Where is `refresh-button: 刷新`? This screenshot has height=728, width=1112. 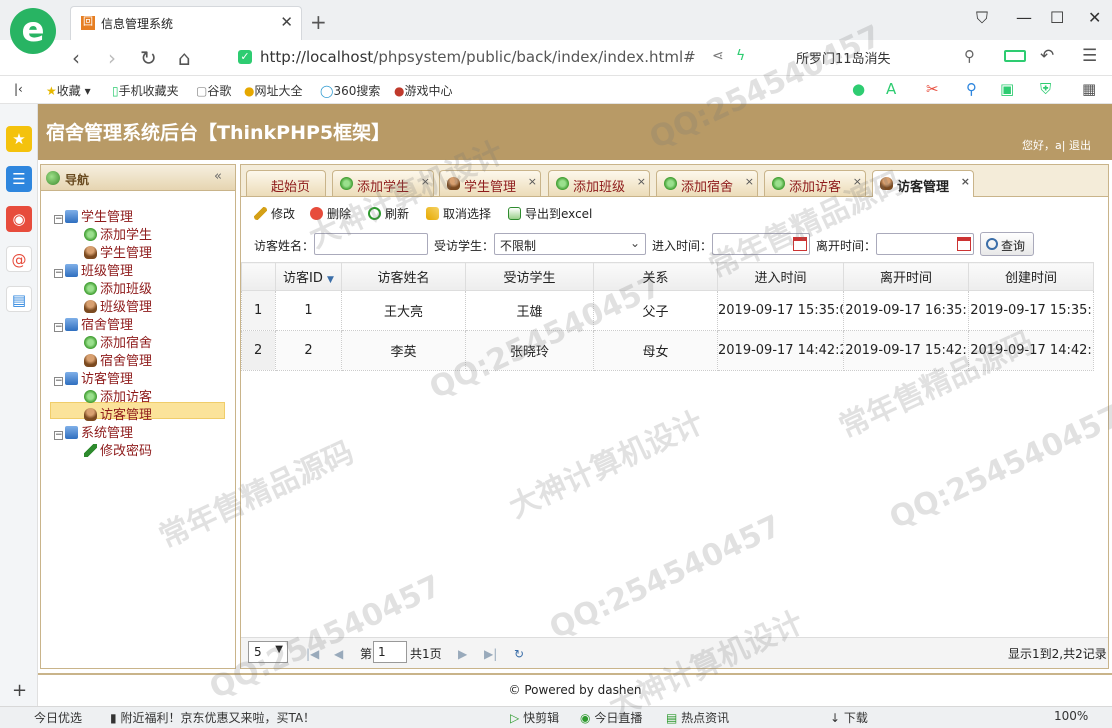
refresh-button: 刷新 is located at coordinates (388, 213).